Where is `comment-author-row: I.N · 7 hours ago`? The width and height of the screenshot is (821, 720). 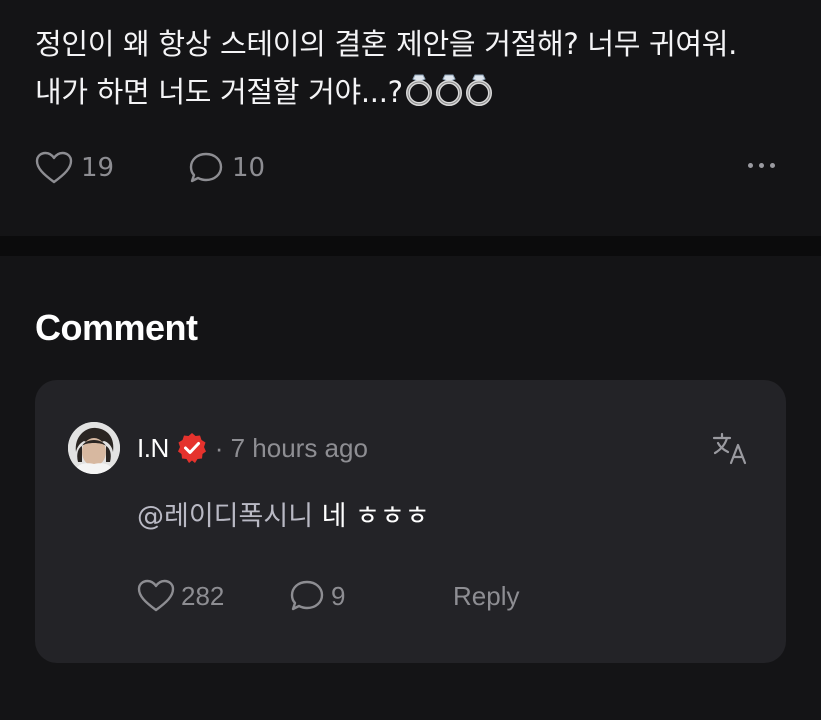
comment-author-row: I.N · 7 hours ago is located at coordinates (252, 448).